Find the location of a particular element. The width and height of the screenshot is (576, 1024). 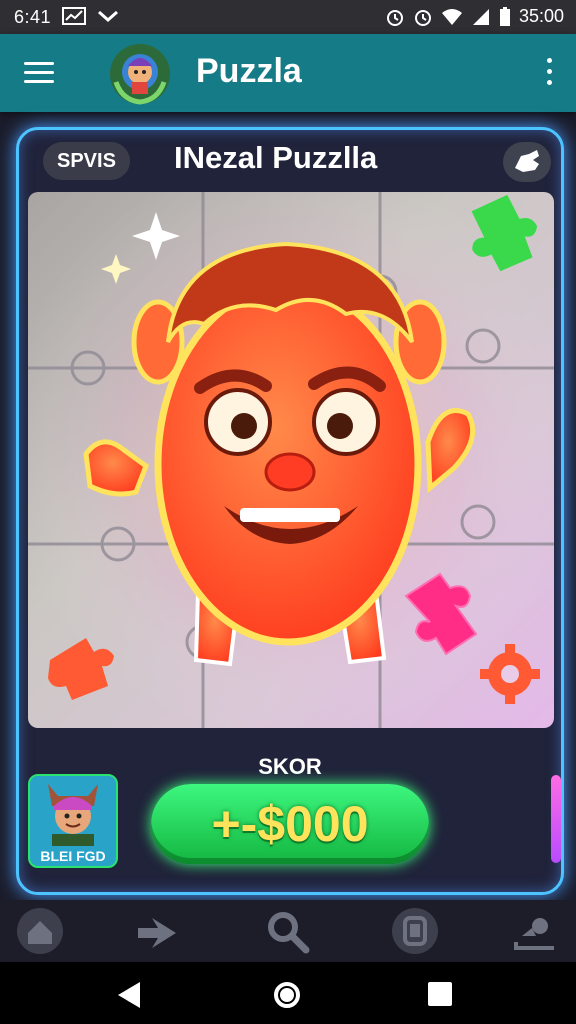

nav-profile is located at coordinates (535, 931).